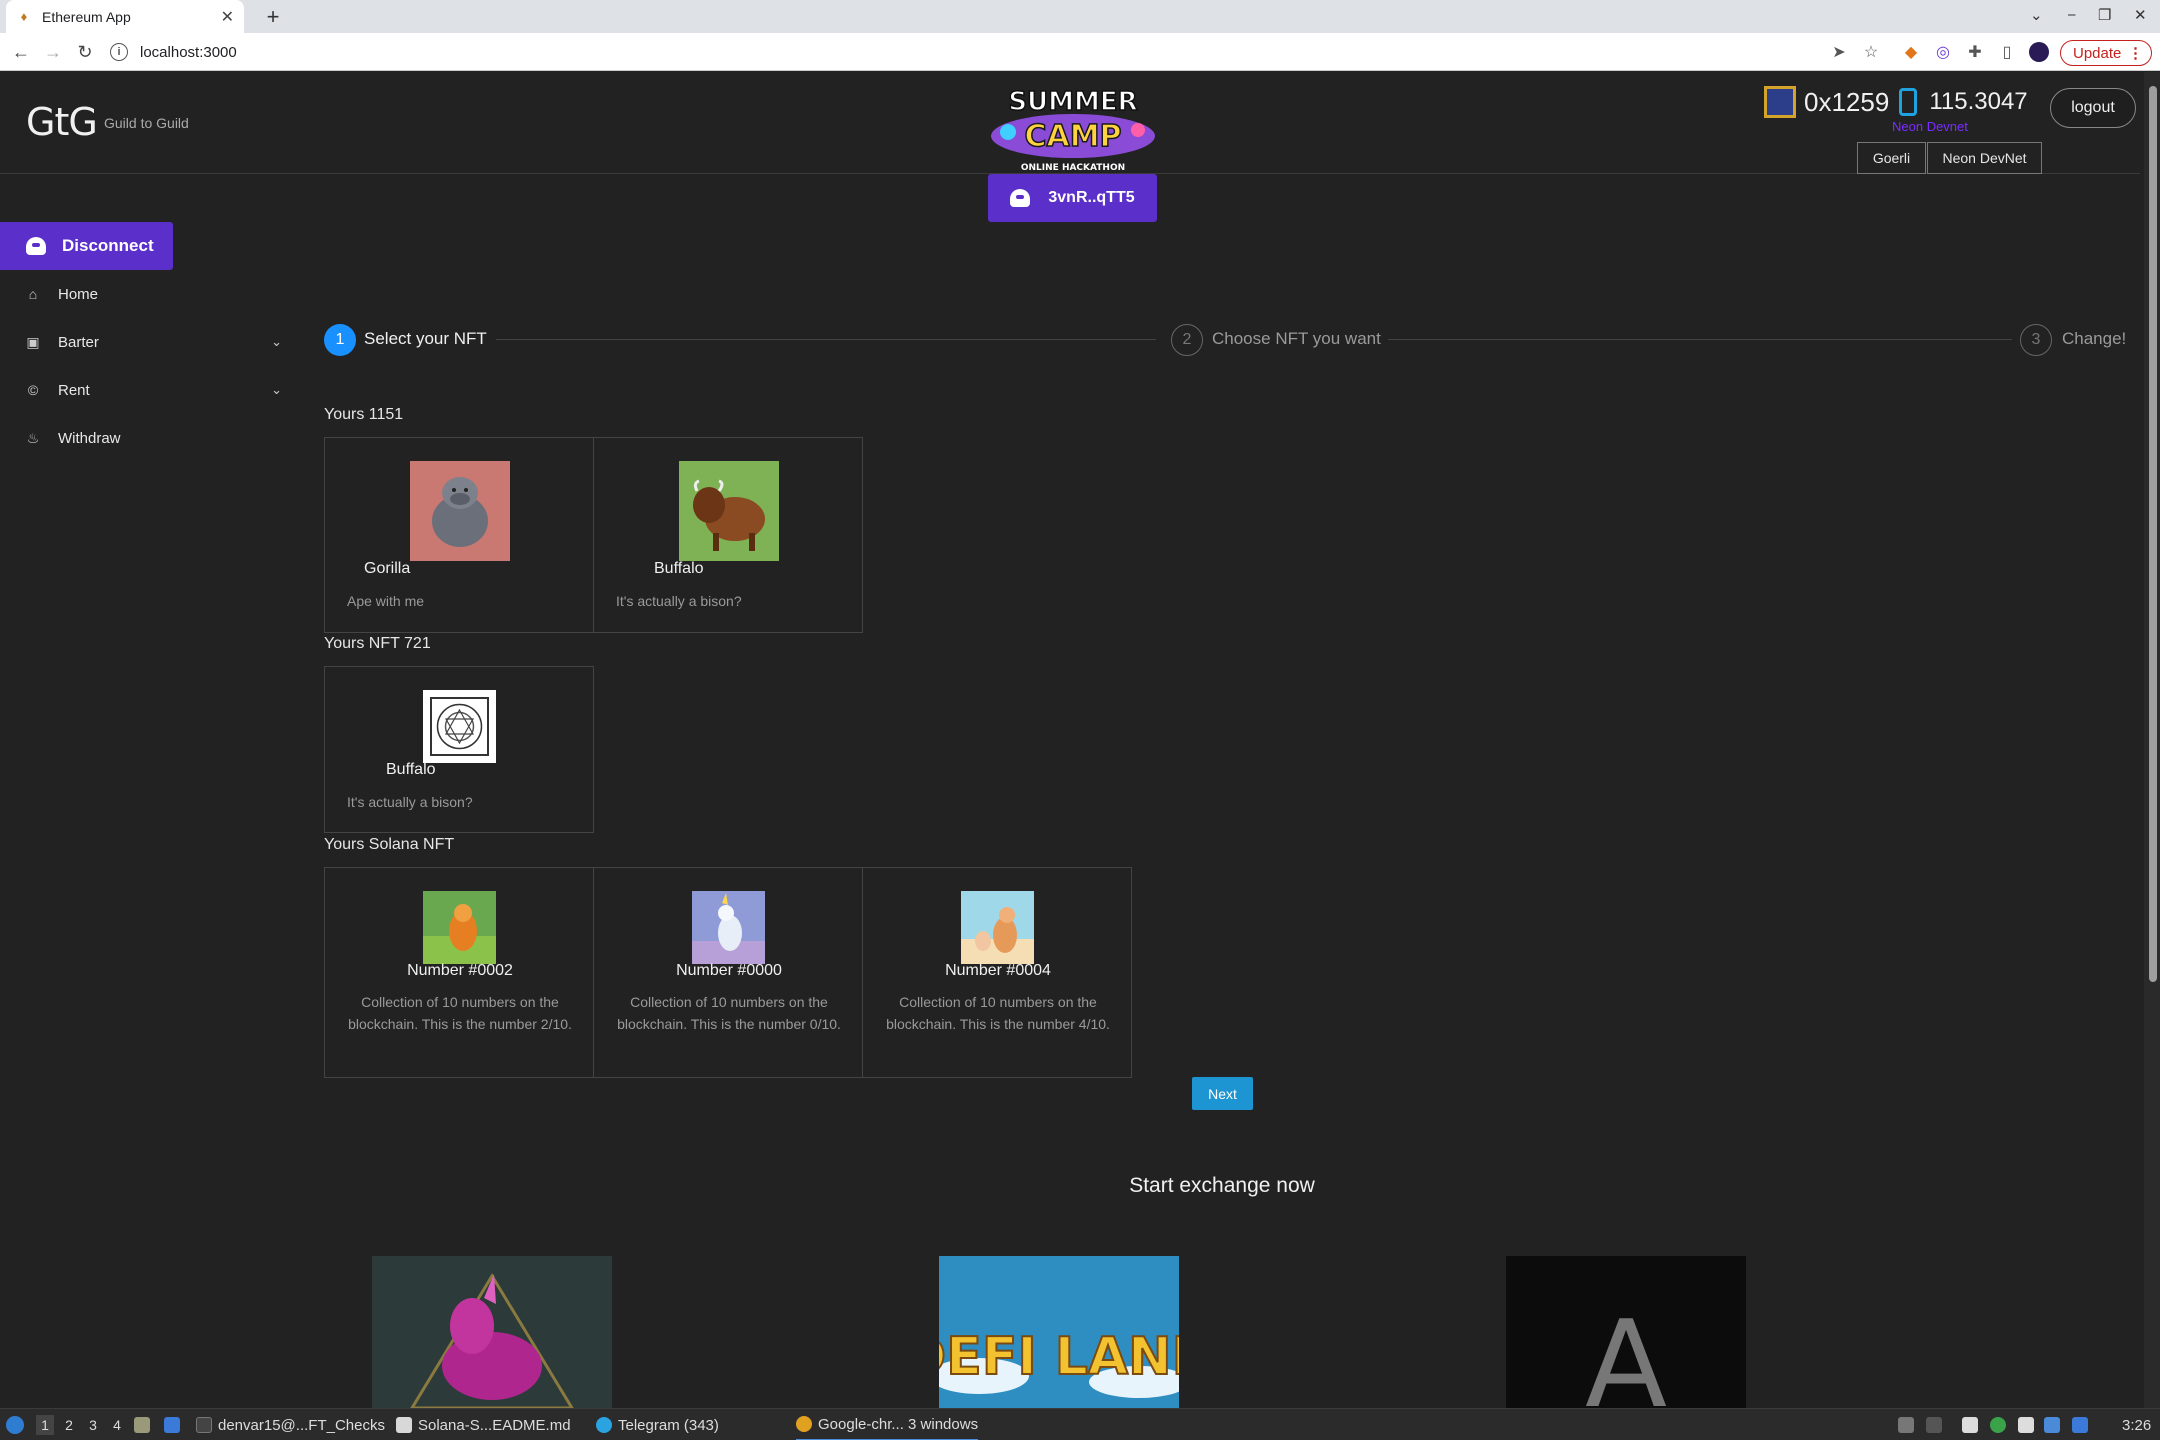  I want to click on step-2-circle: 2, so click(1187, 340).